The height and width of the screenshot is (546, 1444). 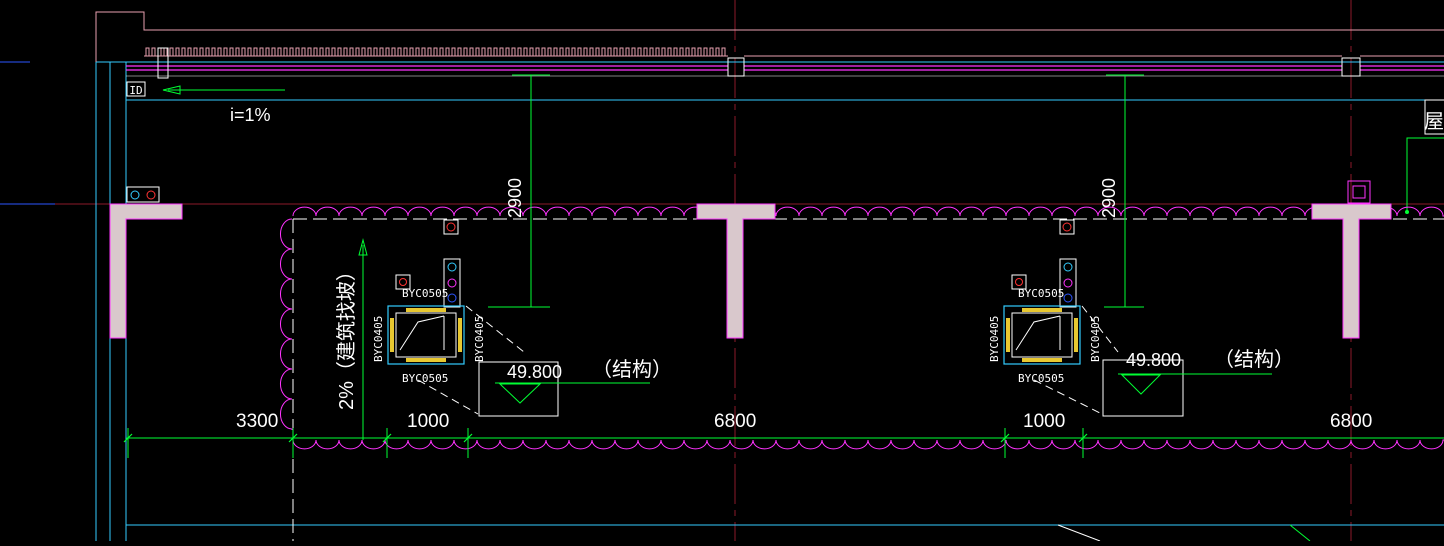 What do you see at coordinates (435, 52) in the screenshot?
I see `drainage-comb` at bounding box center [435, 52].